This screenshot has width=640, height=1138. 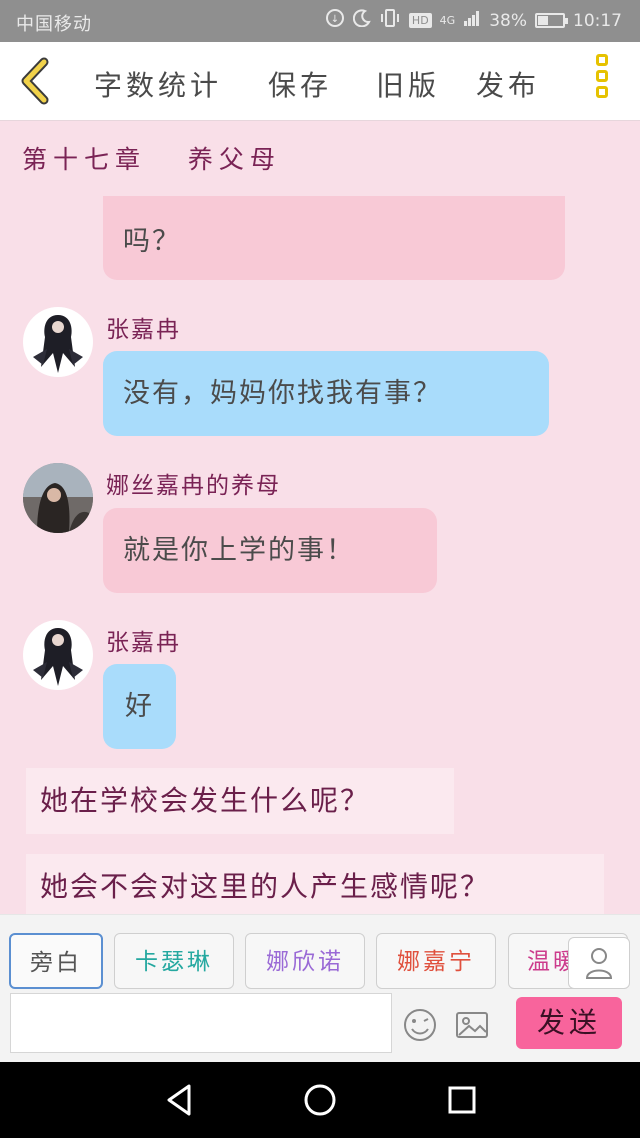 What do you see at coordinates (472, 1025) in the screenshot?
I see `image-icon` at bounding box center [472, 1025].